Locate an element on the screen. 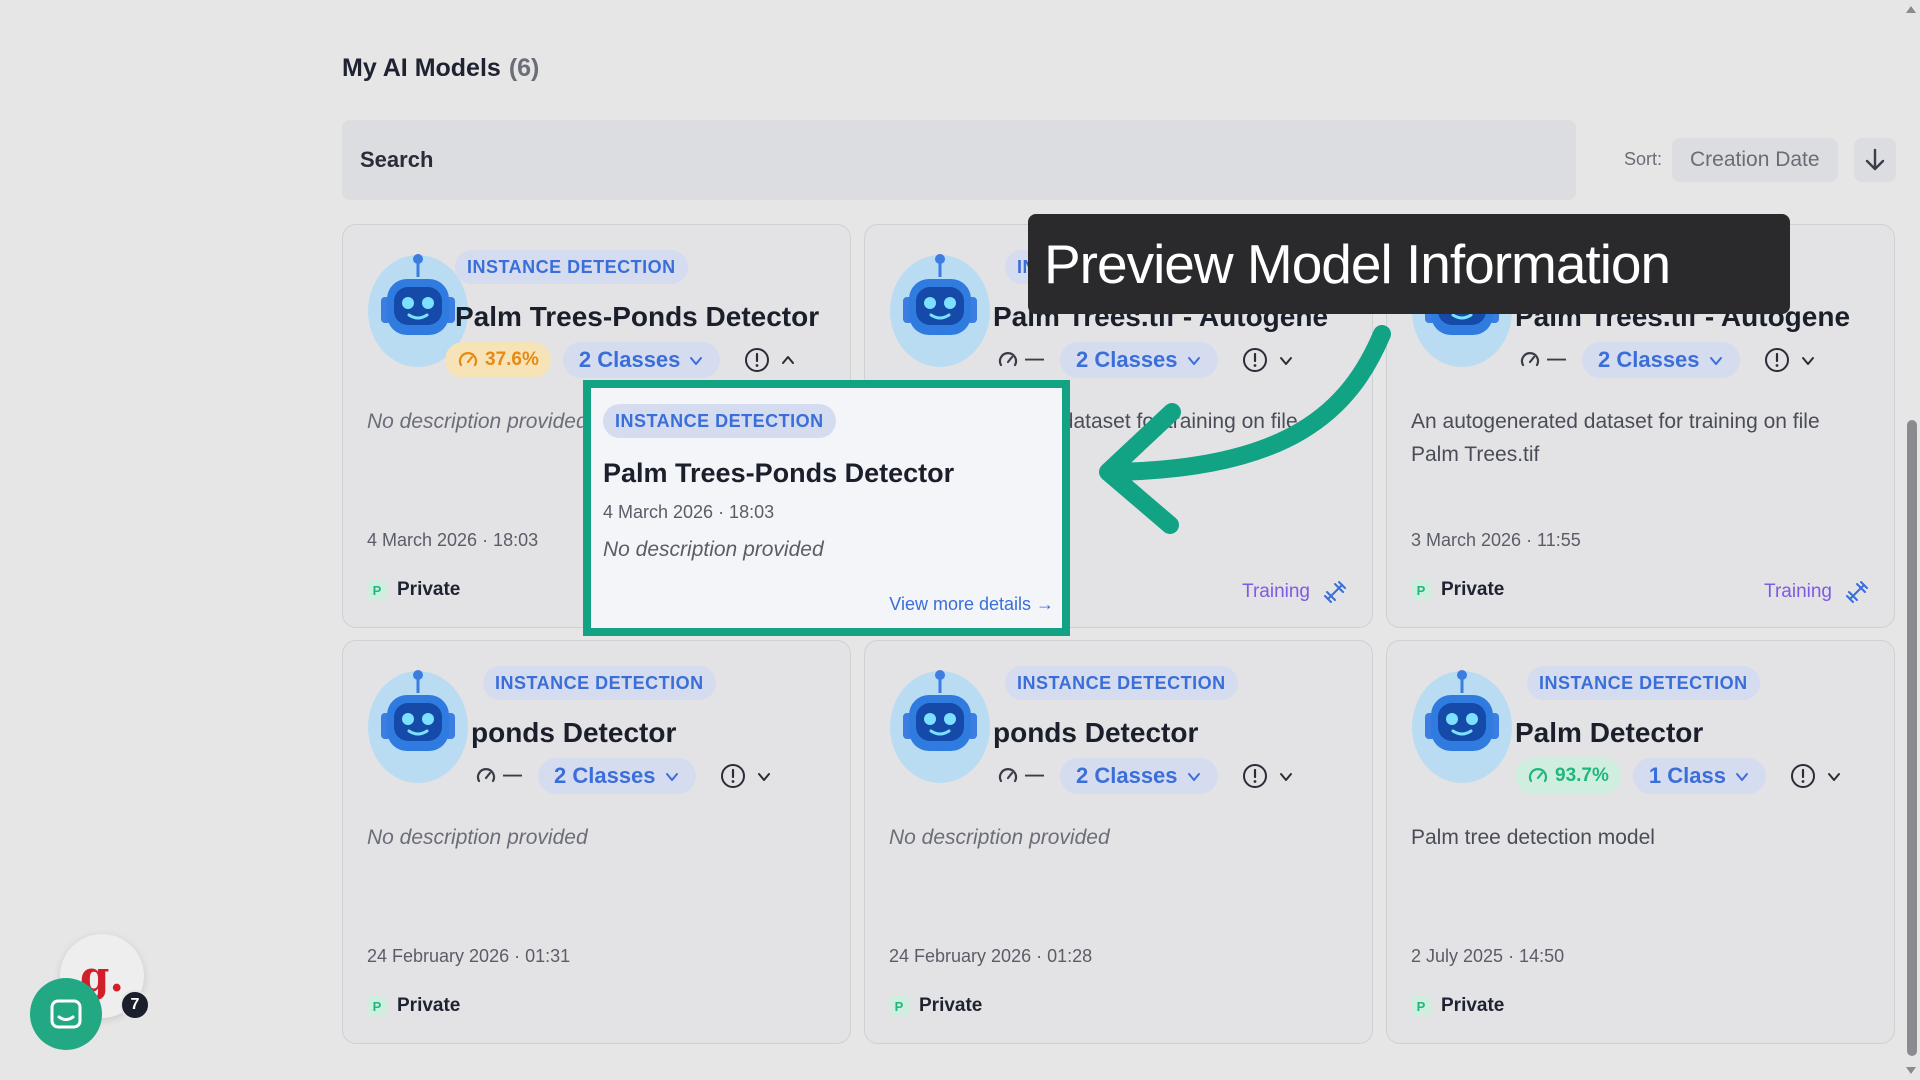 The width and height of the screenshot is (1920, 1080). model-meta-row: 37.6% 2 Classes is located at coordinates (620, 360).